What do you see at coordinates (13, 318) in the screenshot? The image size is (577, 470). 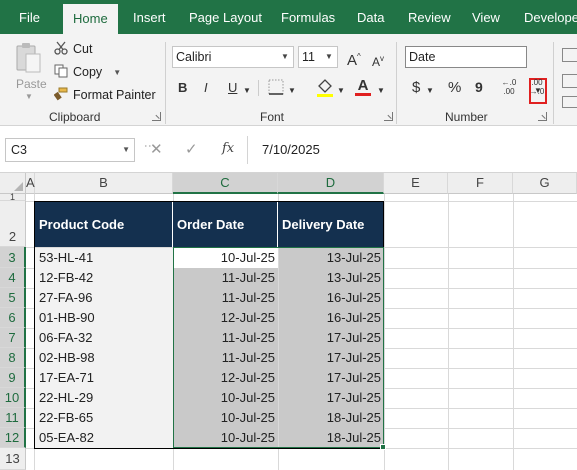 I see `row-header-6: 6` at bounding box center [13, 318].